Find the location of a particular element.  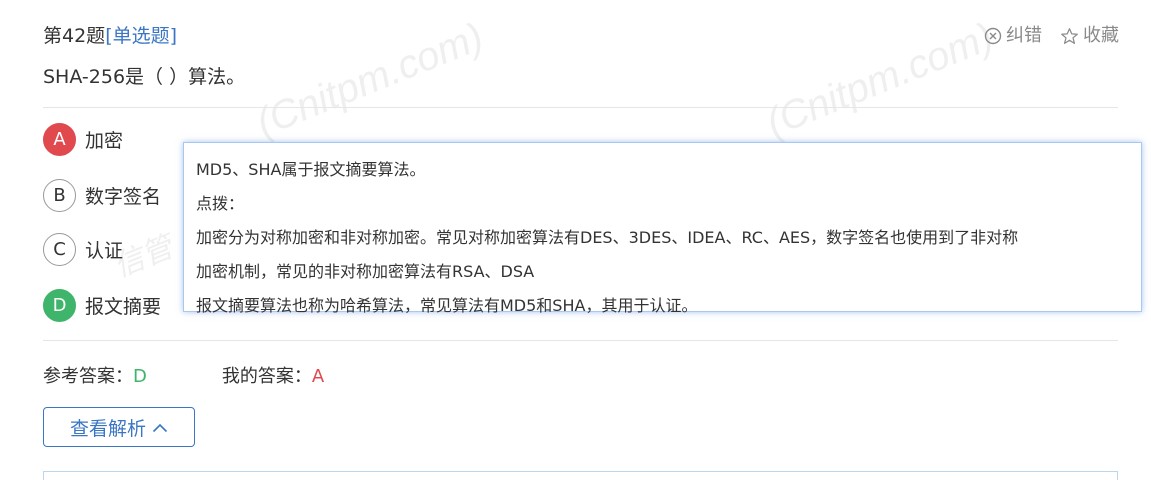

question-actions: 纠错 收藏 is located at coordinates (1051, 36).